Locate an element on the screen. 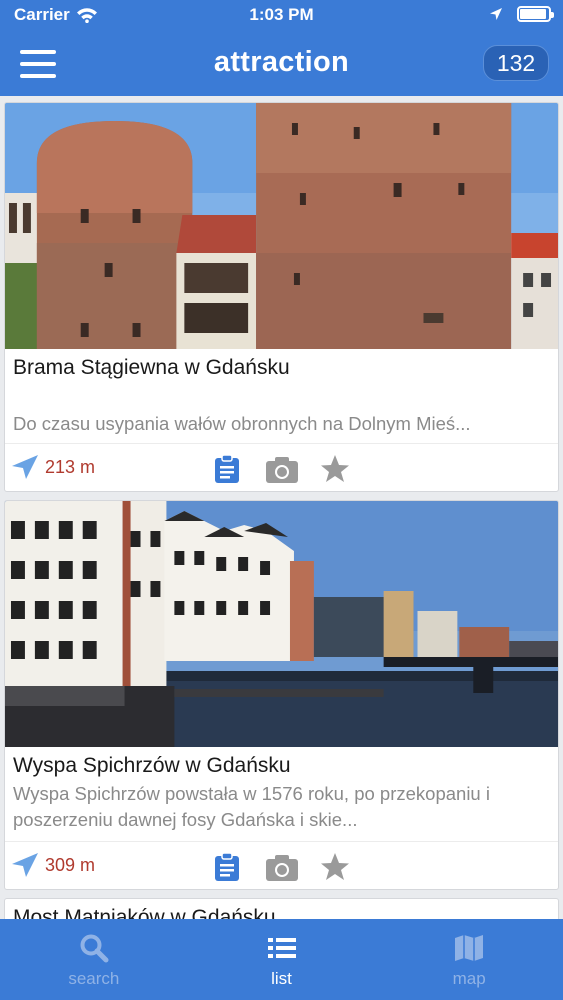 The width and height of the screenshot is (563, 1000). list-icon is located at coordinates (281, 948).